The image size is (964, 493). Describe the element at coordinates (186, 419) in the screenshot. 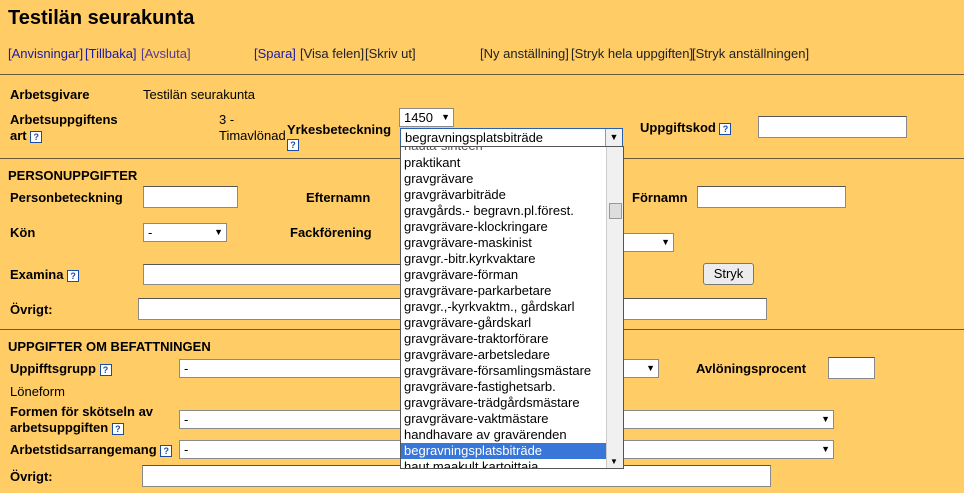

I see `formen-value: -` at that location.